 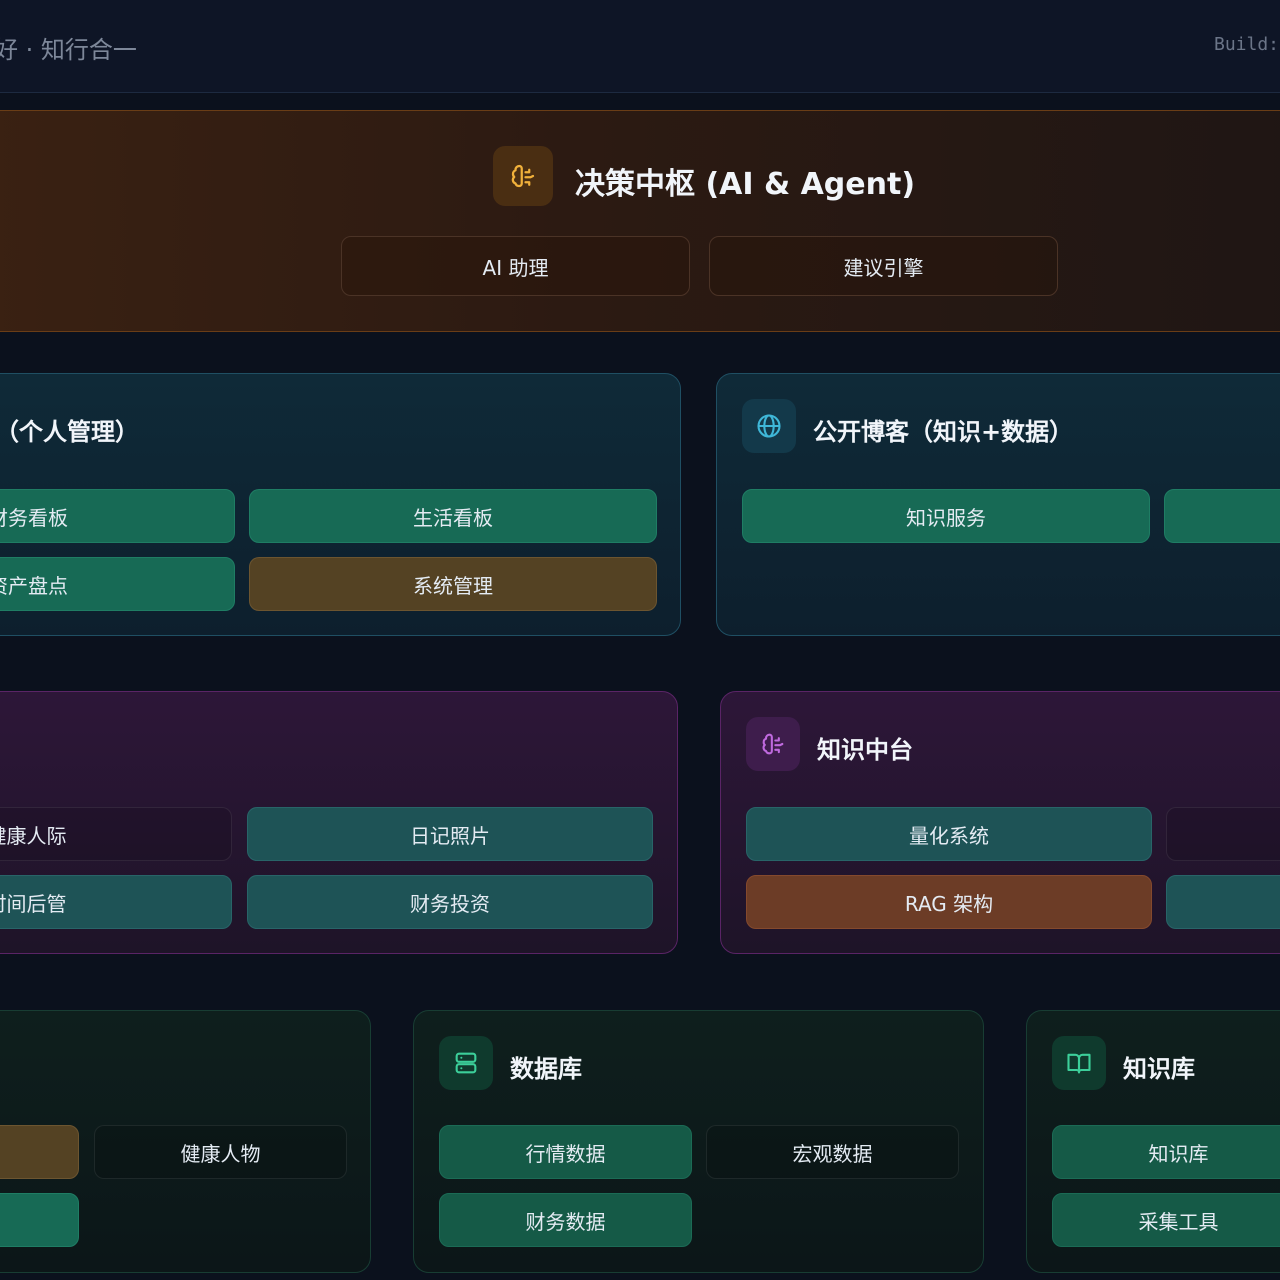 What do you see at coordinates (117, 516) in the screenshot?
I see `finance-board-button: 财务看板` at bounding box center [117, 516].